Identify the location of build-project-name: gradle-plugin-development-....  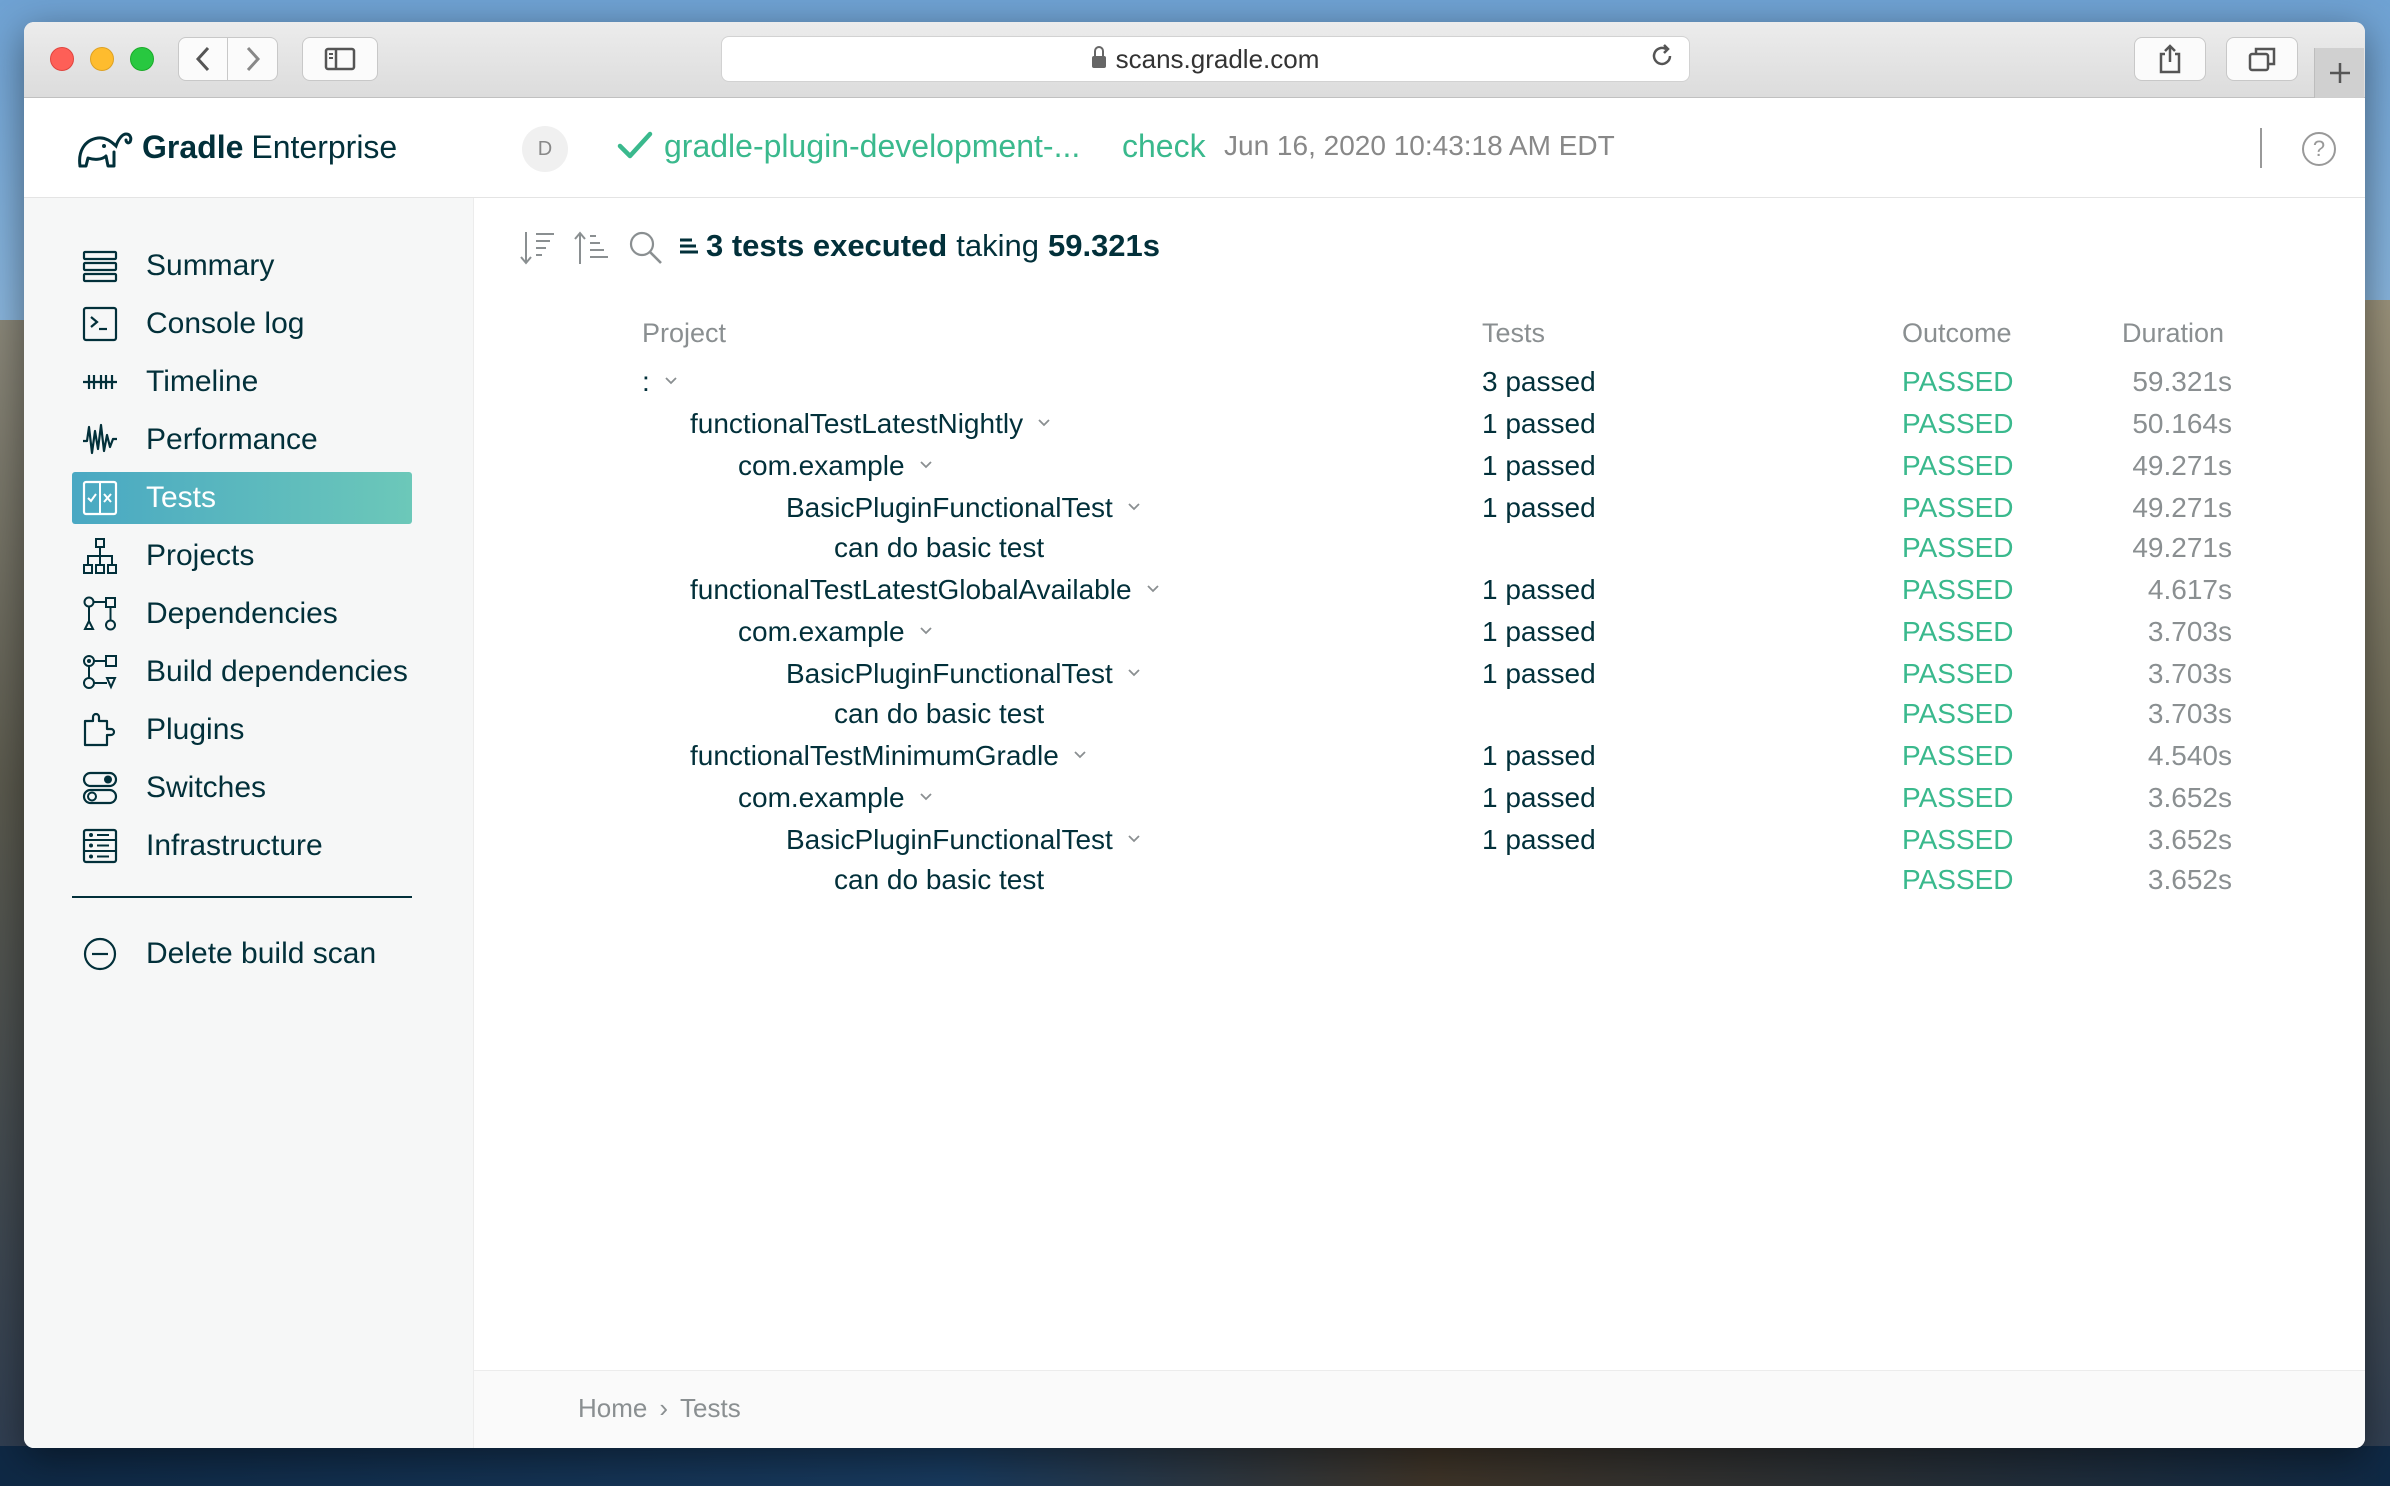
(872, 146).